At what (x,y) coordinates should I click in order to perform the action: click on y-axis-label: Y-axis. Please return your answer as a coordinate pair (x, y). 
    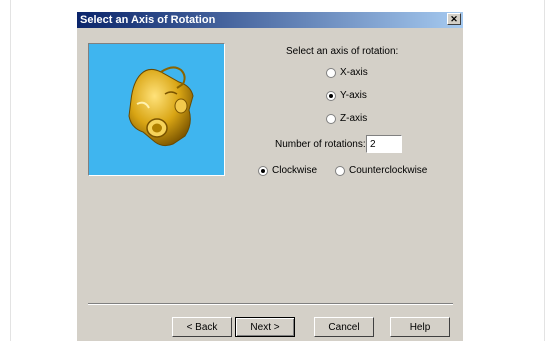
    Looking at the image, I should click on (353, 95).